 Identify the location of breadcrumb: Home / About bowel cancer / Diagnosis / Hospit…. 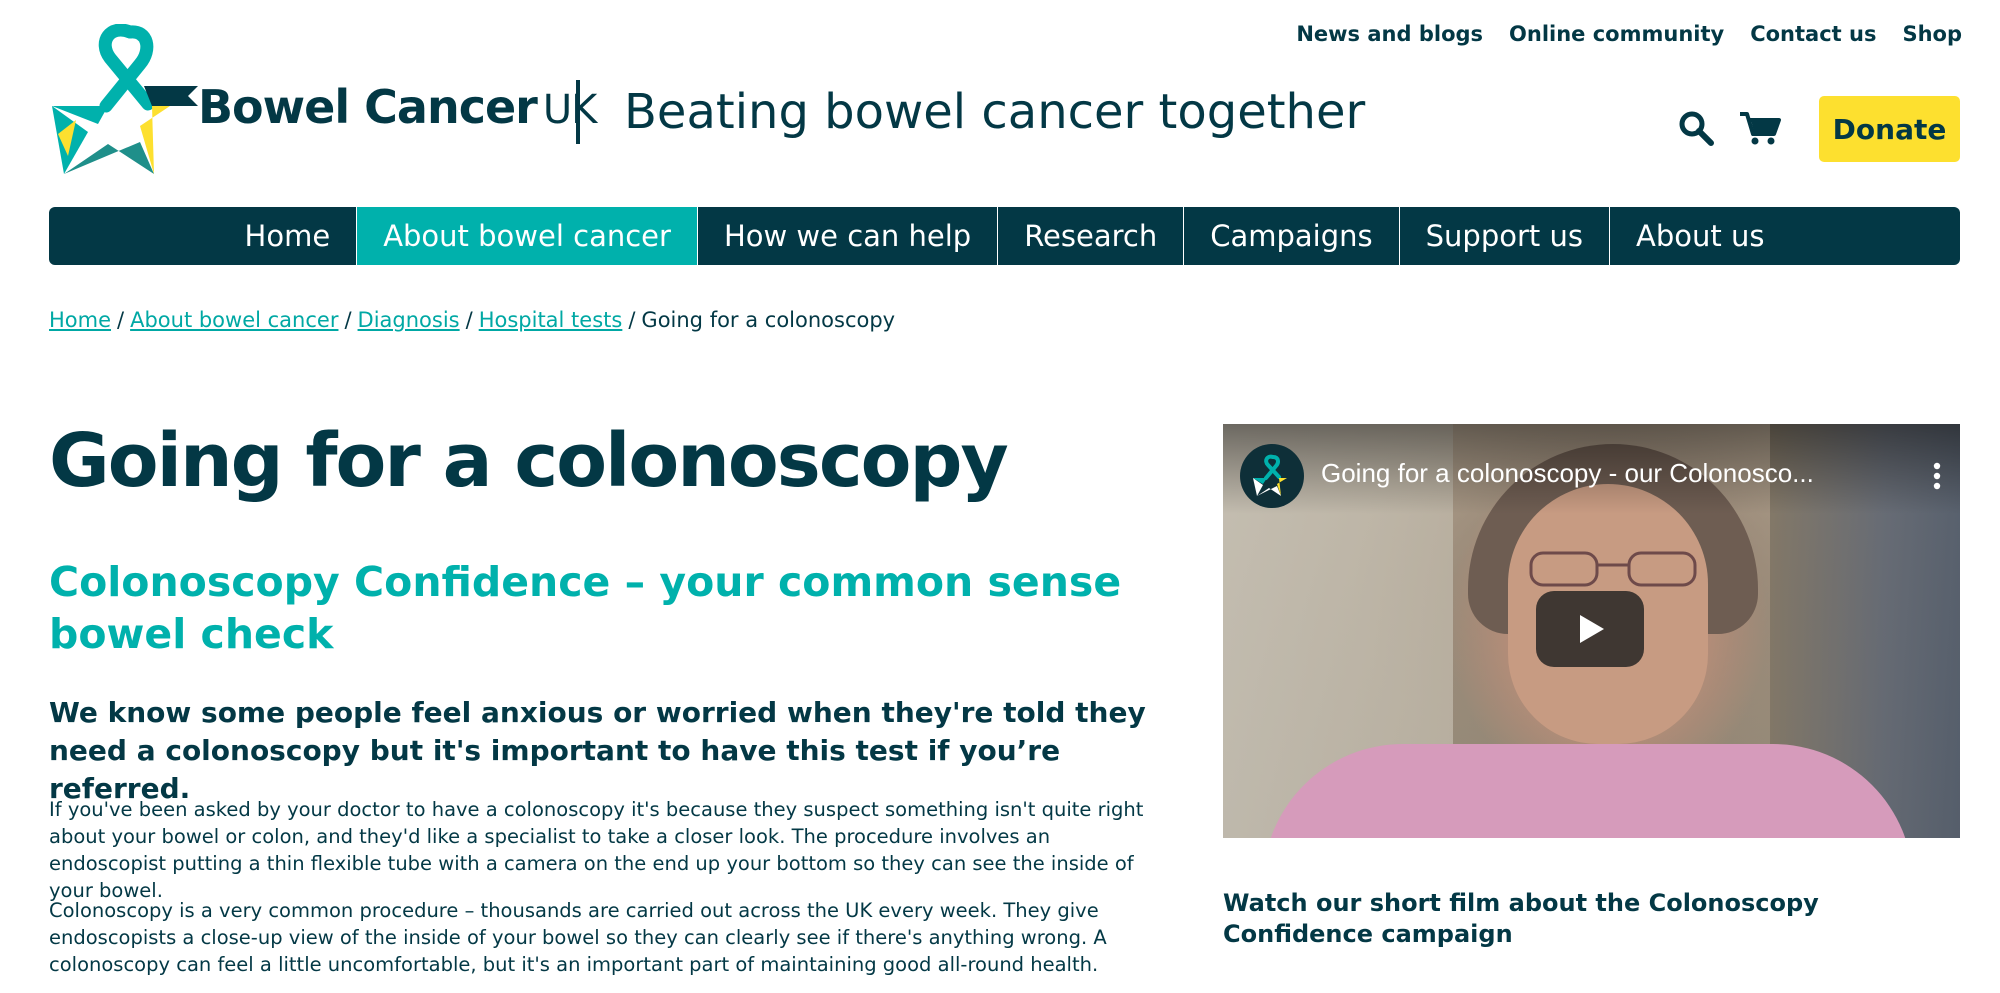
(472, 320).